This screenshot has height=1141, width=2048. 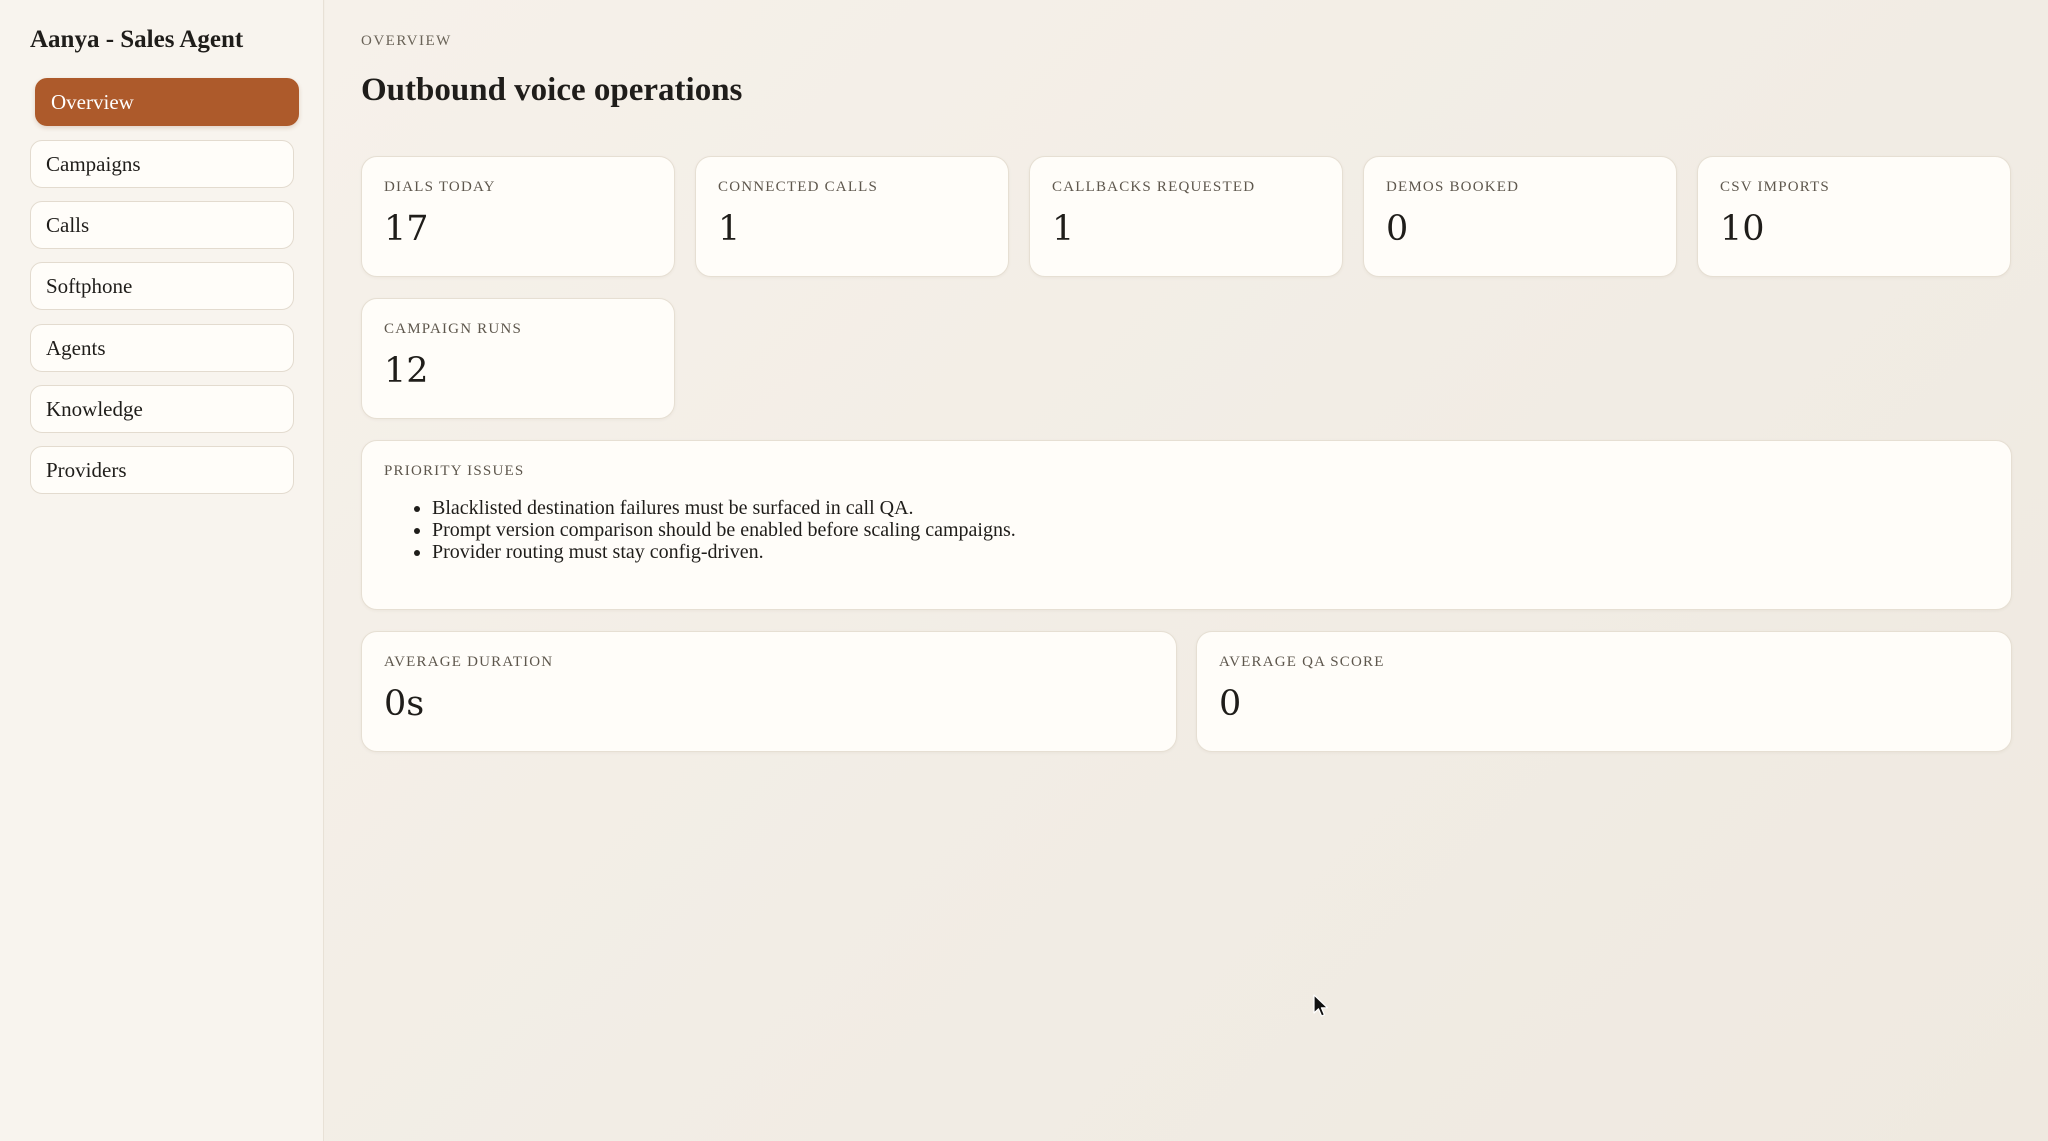 I want to click on stat-label: DEMOS BOOKED, so click(x=1453, y=187).